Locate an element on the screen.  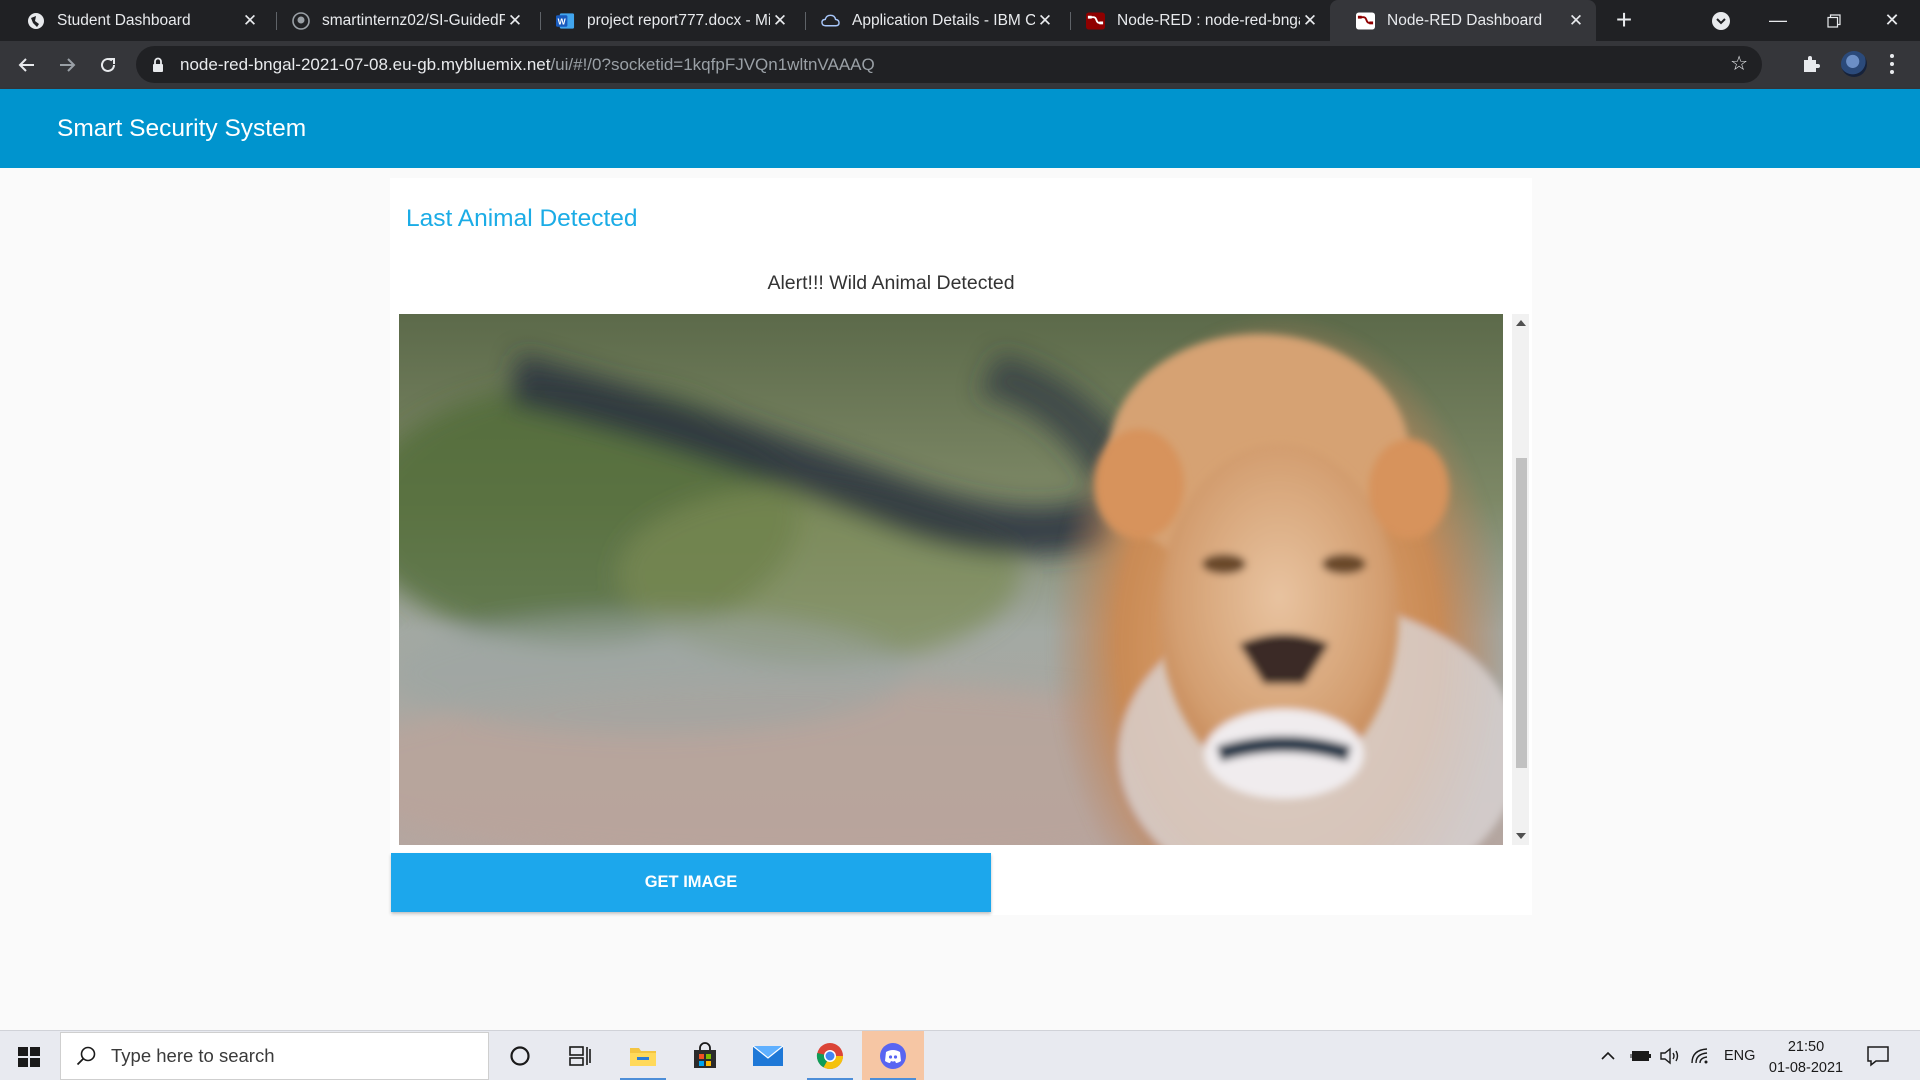
forward-button is located at coordinates (67, 65).